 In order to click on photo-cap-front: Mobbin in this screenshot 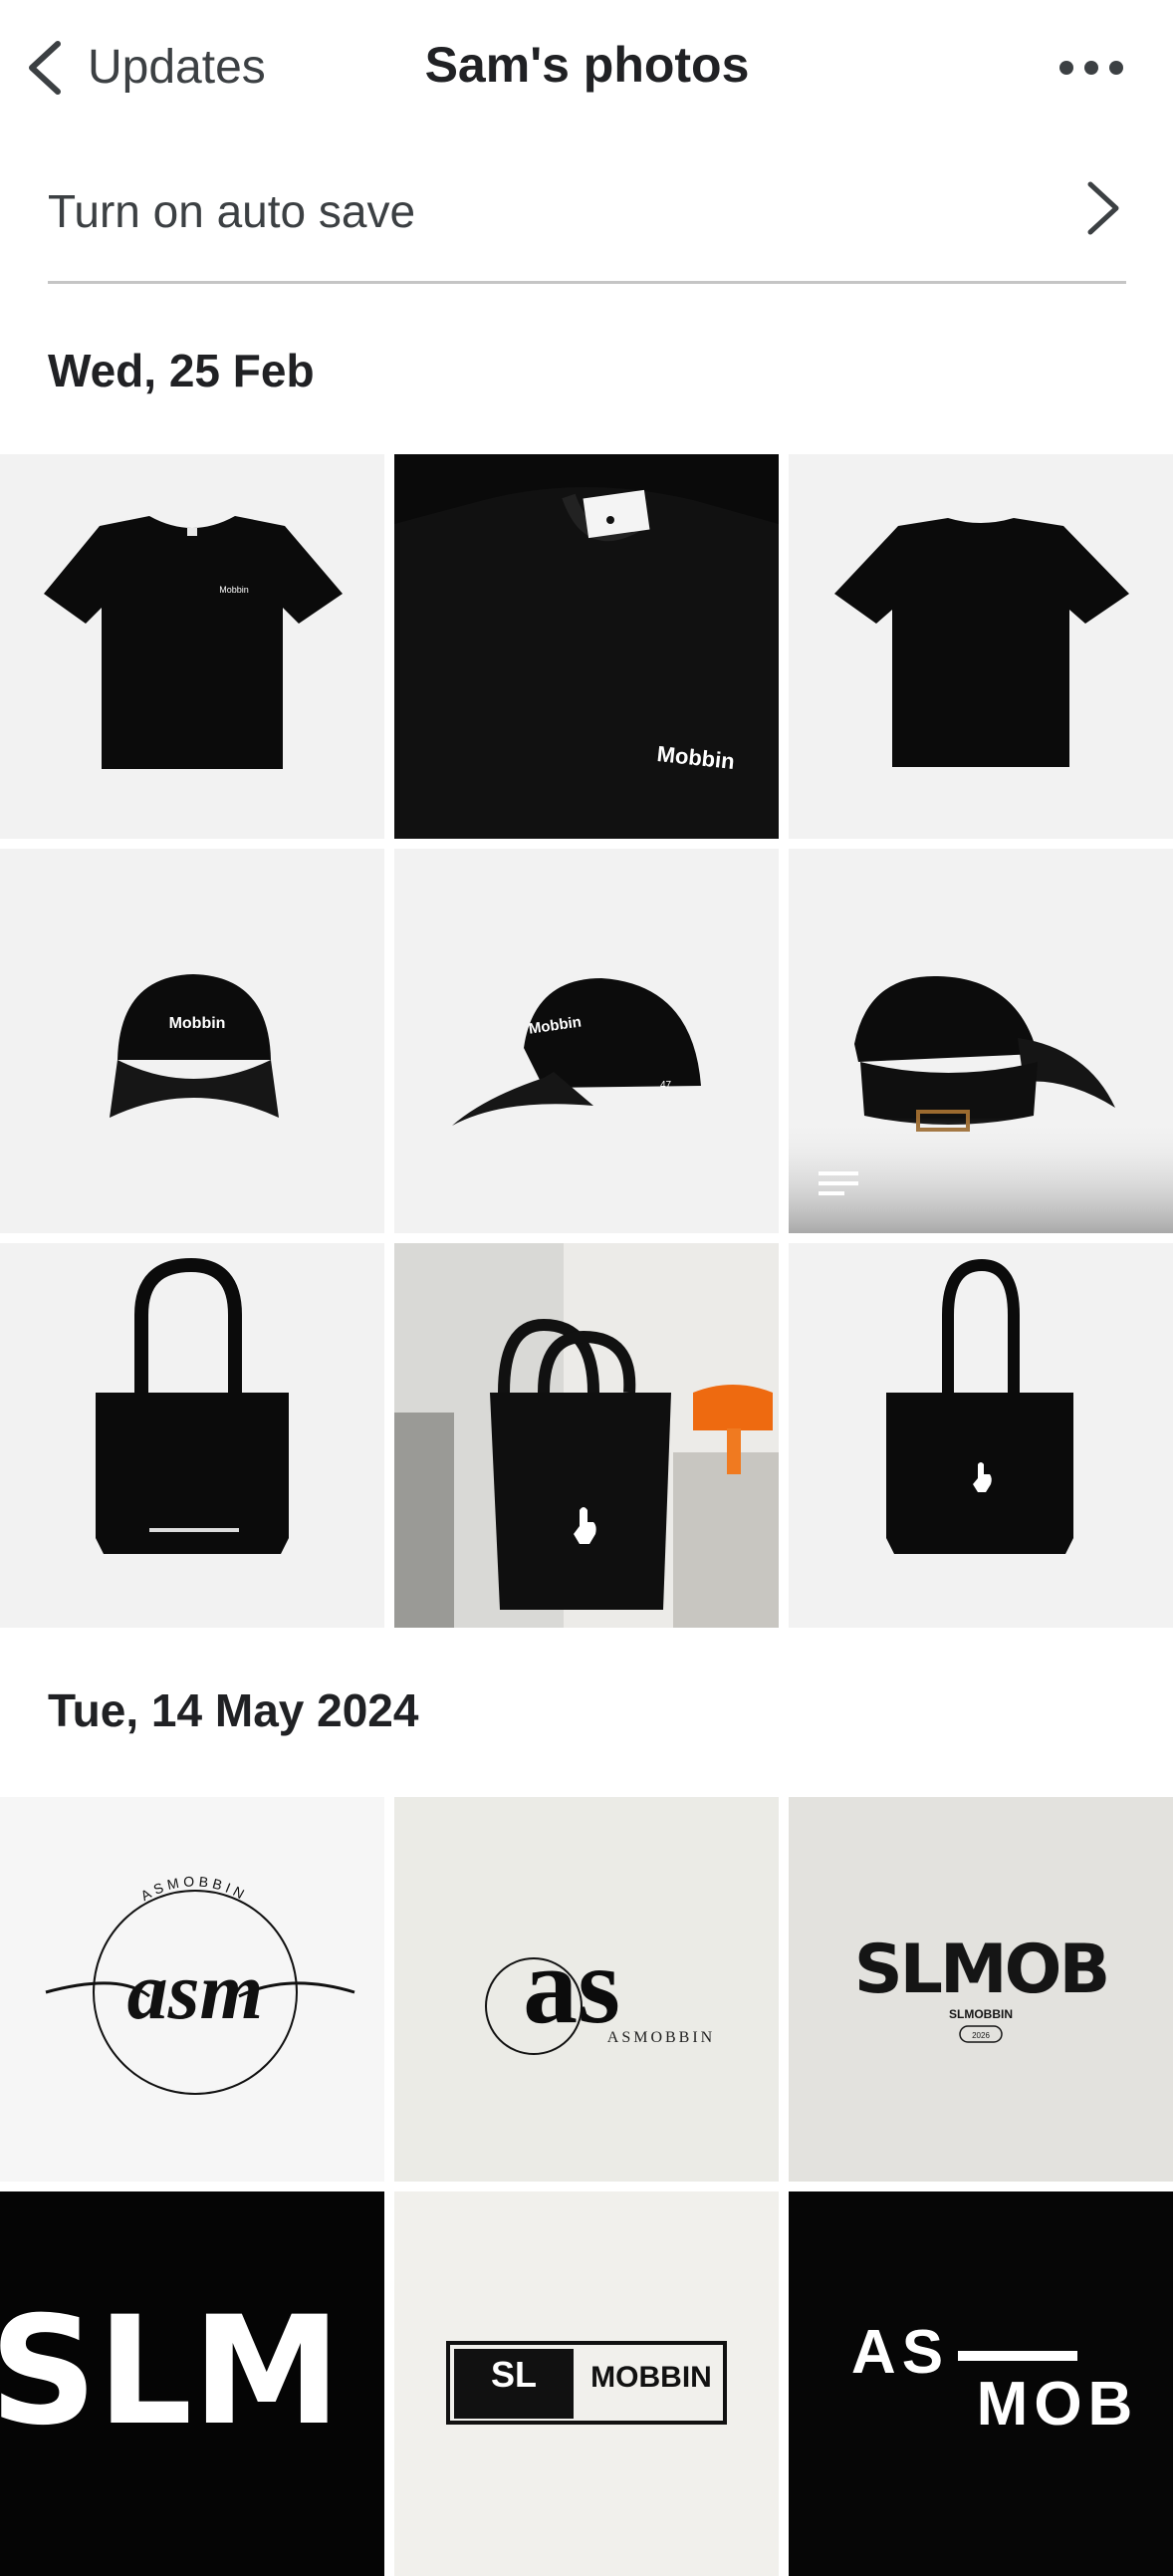, I will do `click(192, 1041)`.